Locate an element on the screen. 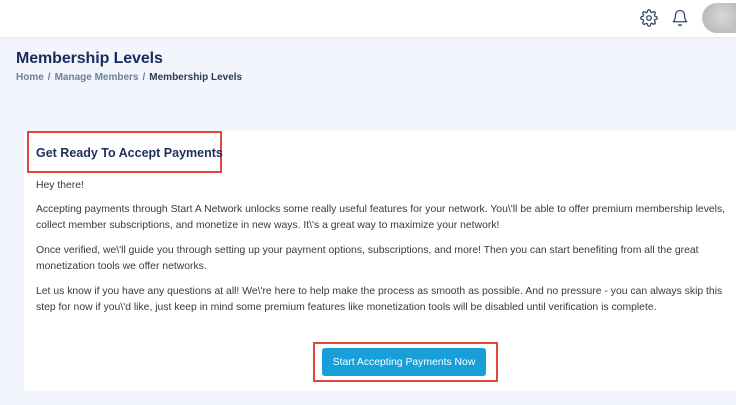 The width and height of the screenshot is (736, 405). card-title: Get Ready To Accept Payments is located at coordinates (129, 153).